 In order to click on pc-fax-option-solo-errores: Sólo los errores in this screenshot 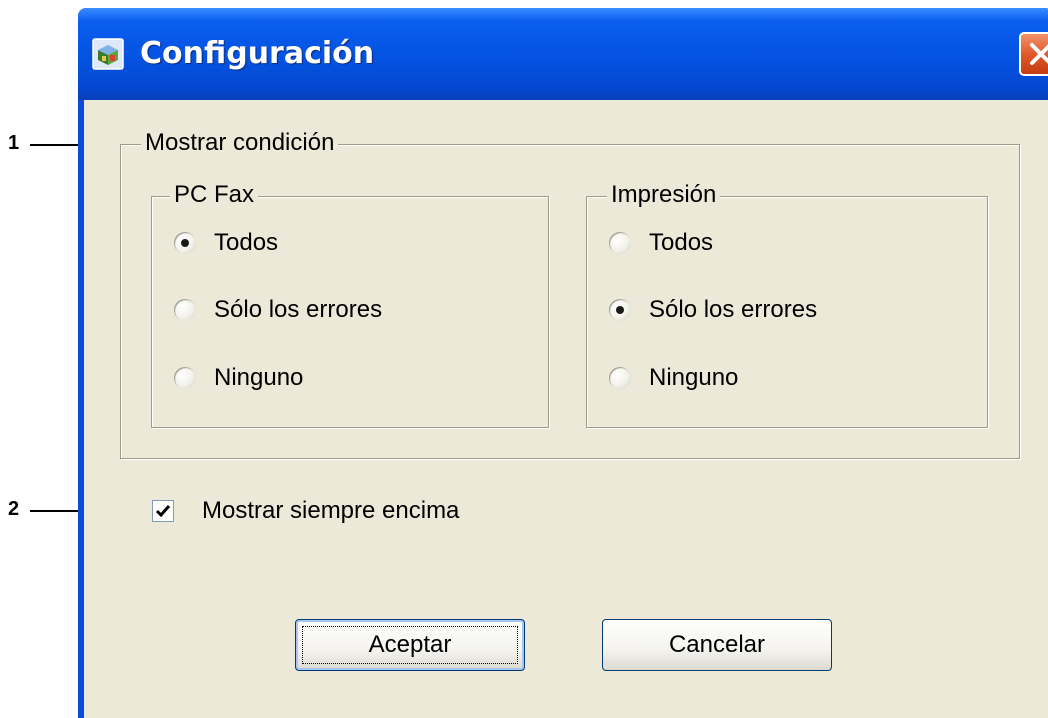, I will do `click(278, 310)`.